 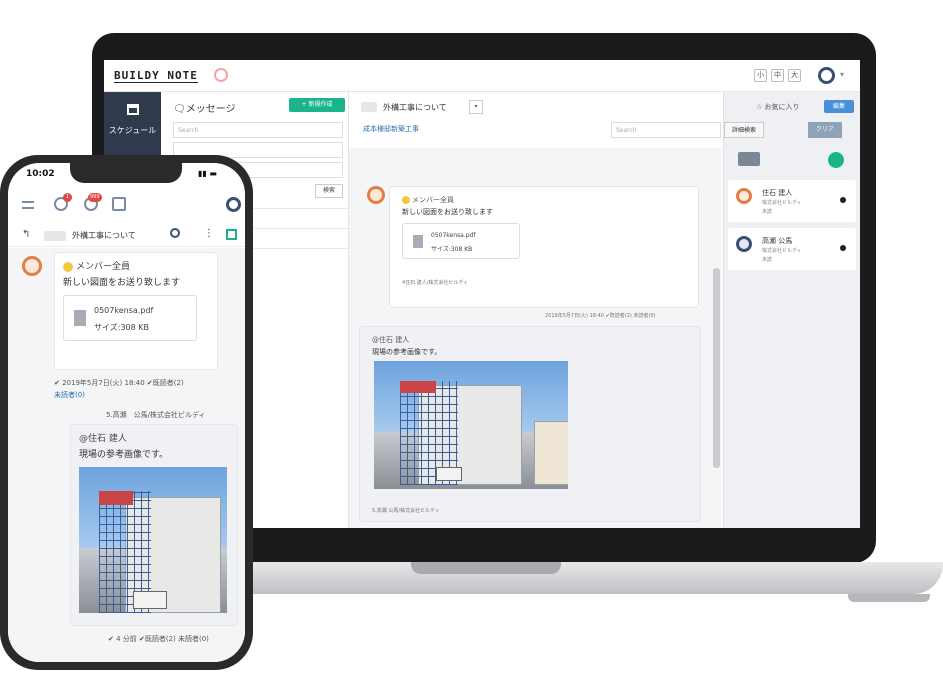 I want to click on message-bubble: @住石 建人 現場の参考画像です。 5.高瀬 公馬/株式会社ビルディ, so click(x=530, y=424).